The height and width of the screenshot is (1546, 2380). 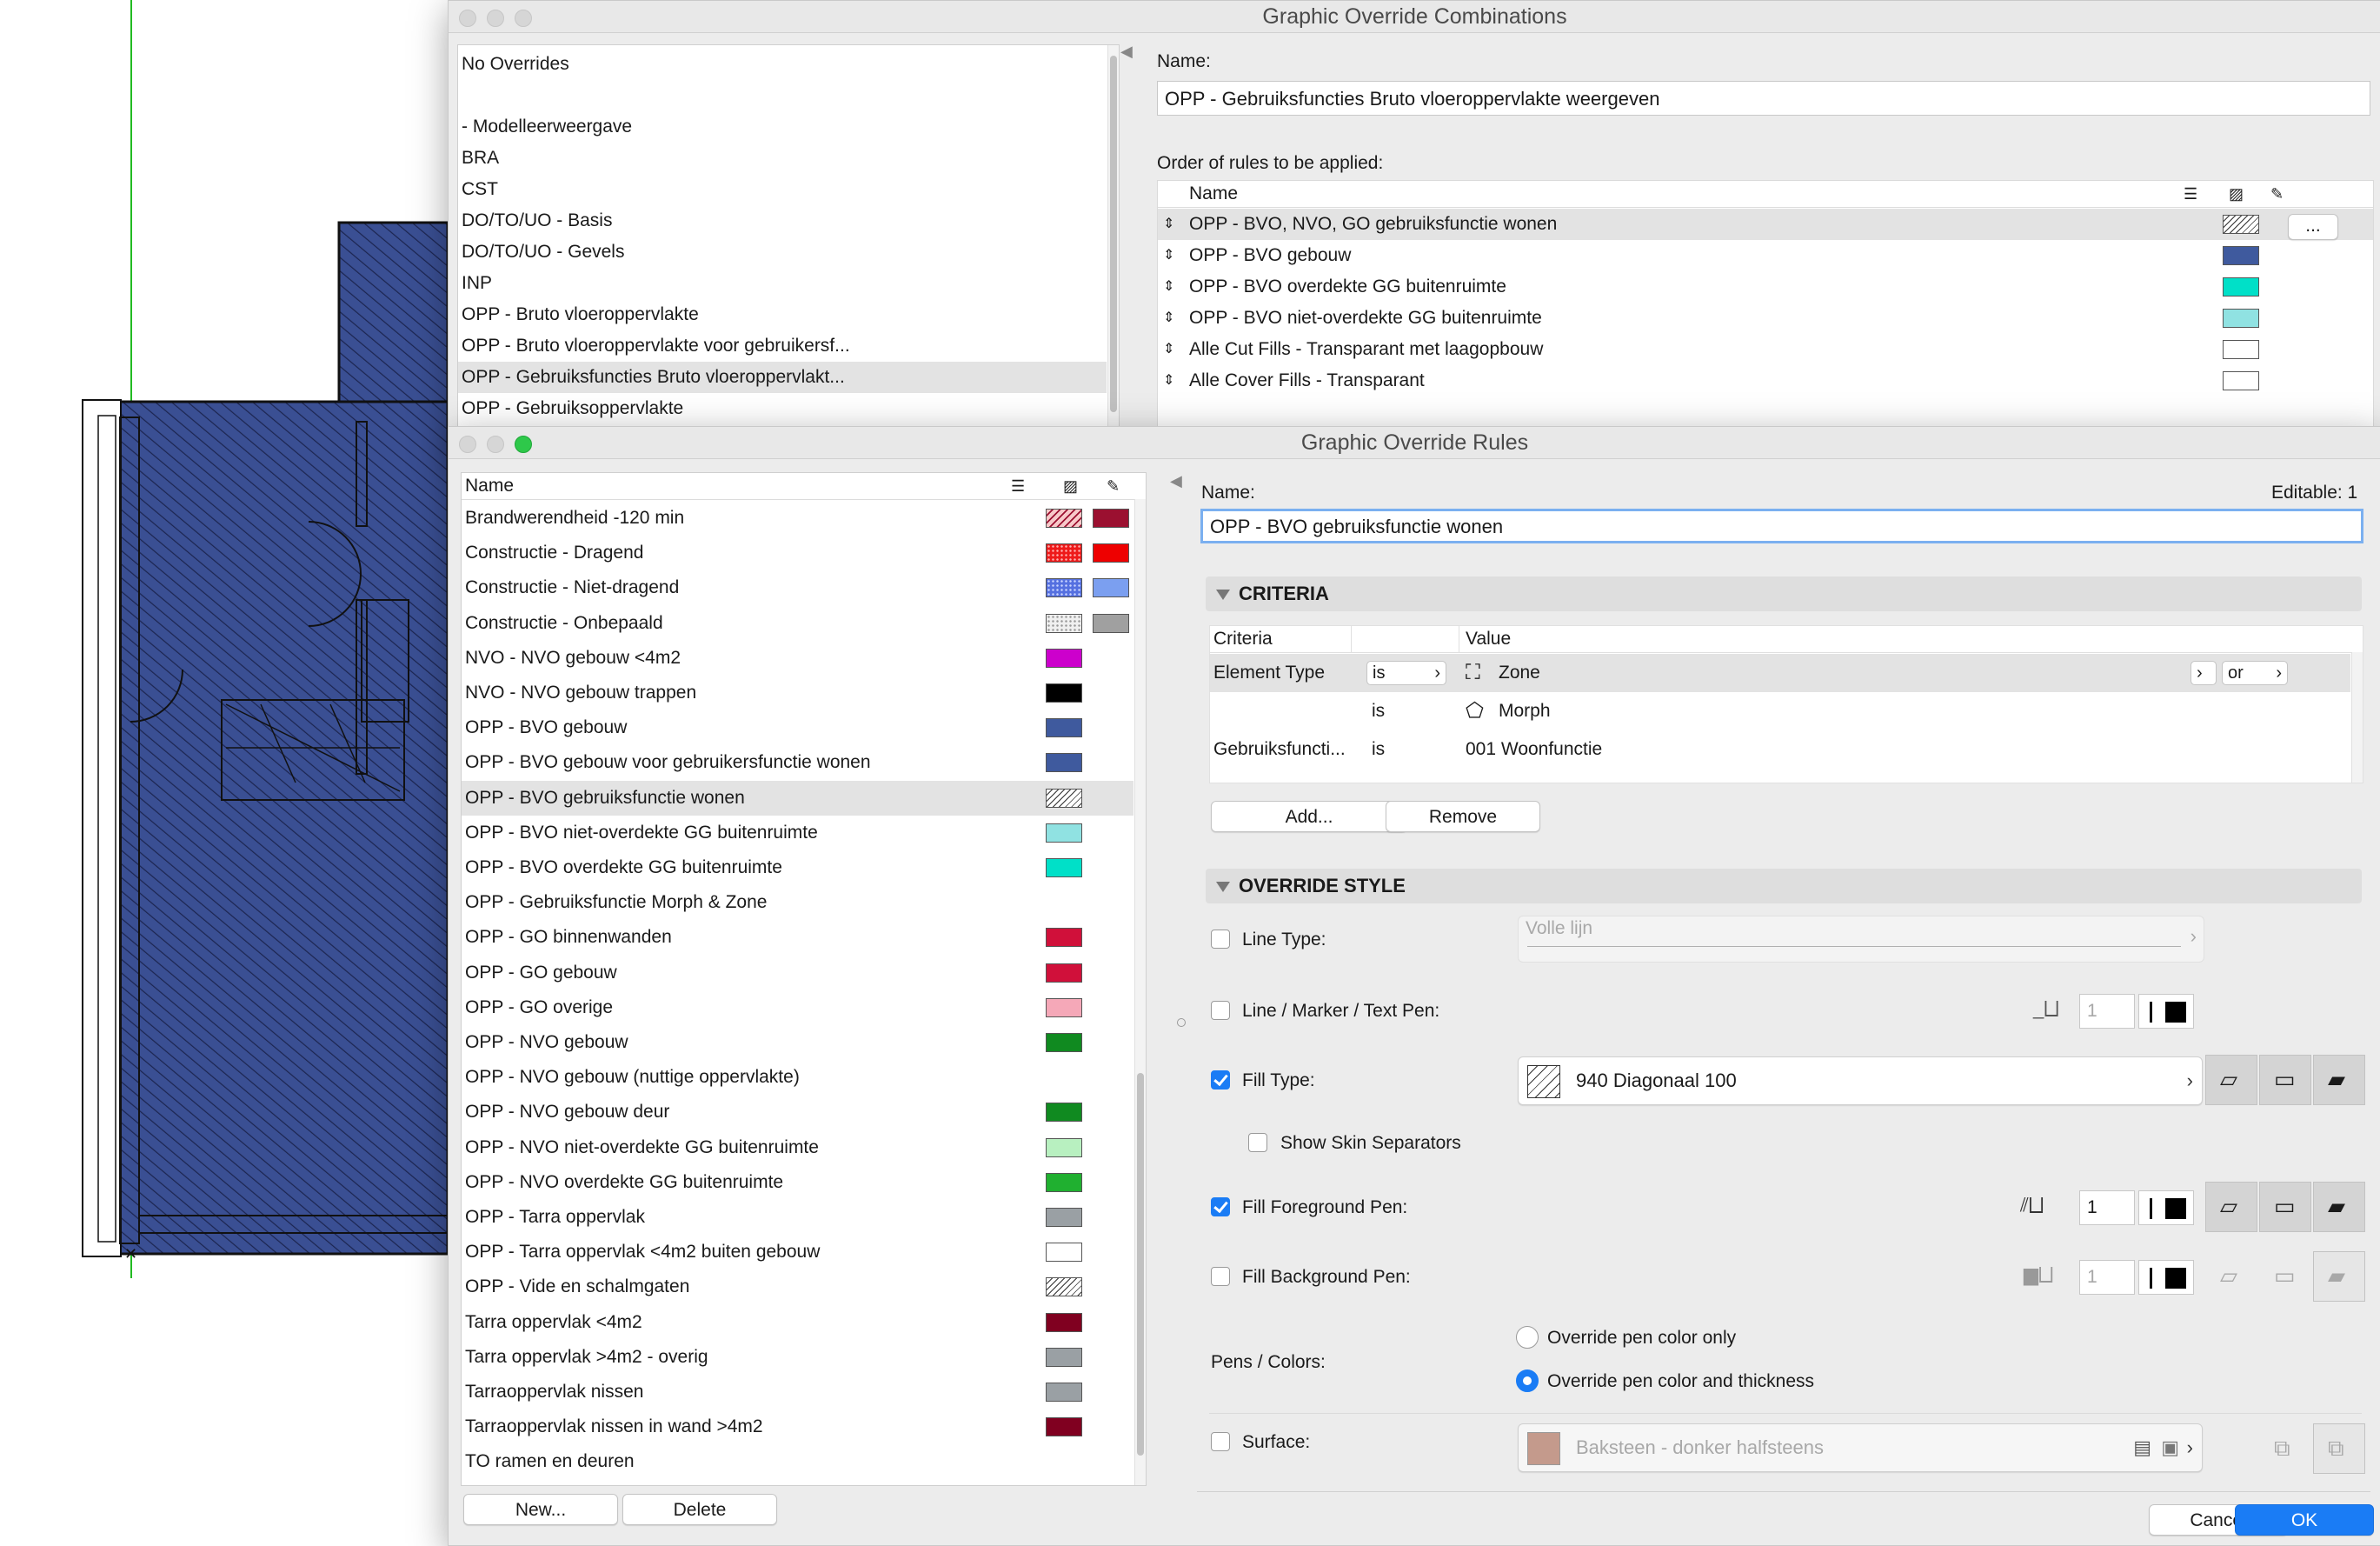 I want to click on criteria-row: Element Type is › ⛶ Zone › or ›, so click(x=1780, y=673).